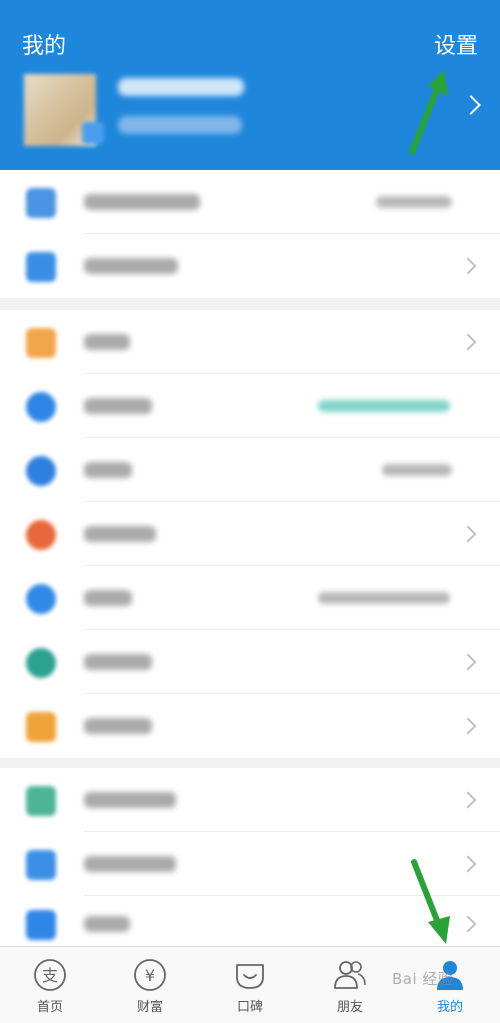 This screenshot has width=500, height=1023. I want to click on account-redacted, so click(180, 125).